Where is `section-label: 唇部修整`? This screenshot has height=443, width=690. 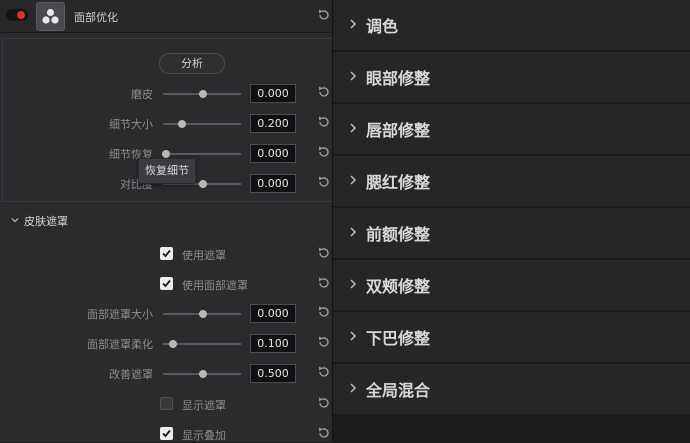 section-label: 唇部修整 is located at coordinates (398, 130).